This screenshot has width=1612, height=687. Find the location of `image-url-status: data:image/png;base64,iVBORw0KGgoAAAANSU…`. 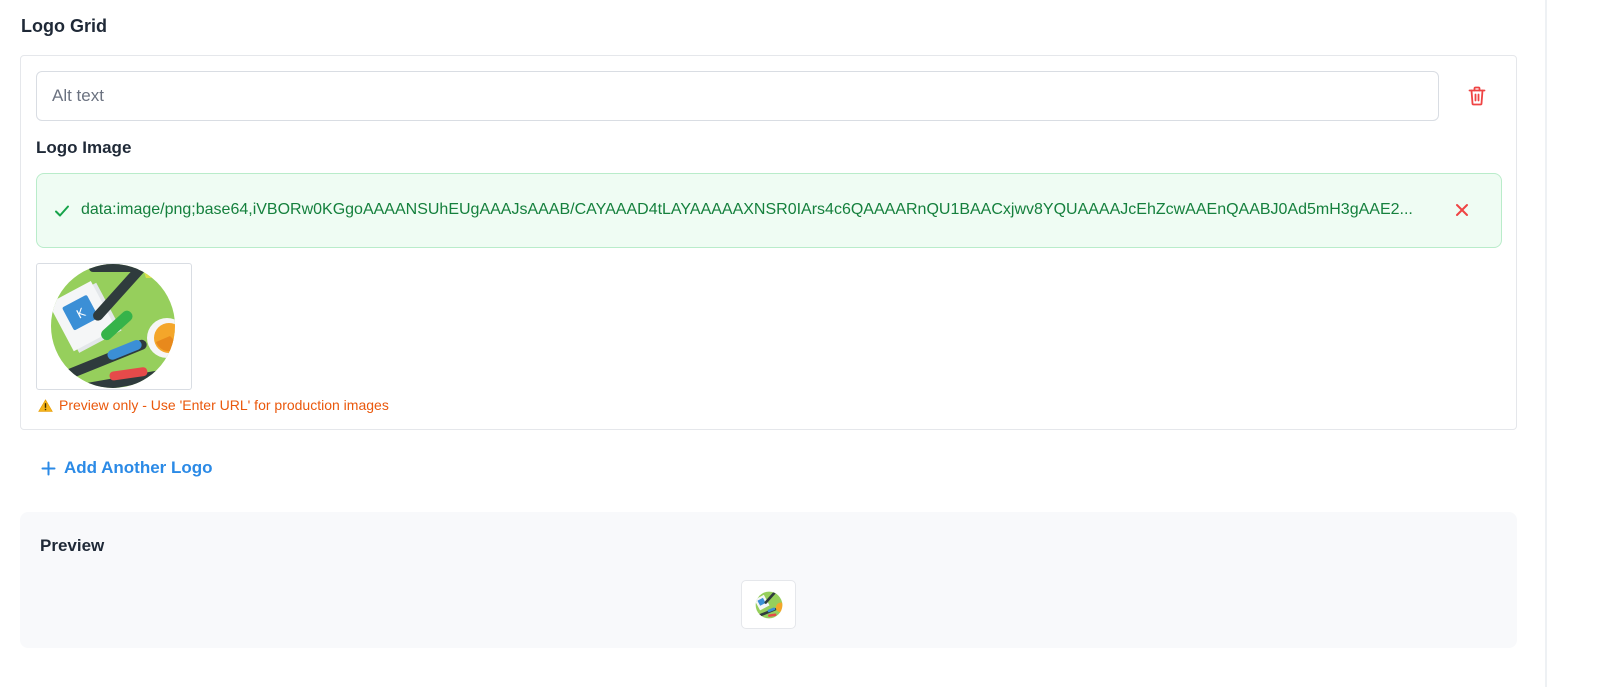

image-url-status: data:image/png;base64,iVBORw0KGgoAAAANSU… is located at coordinates (769, 210).